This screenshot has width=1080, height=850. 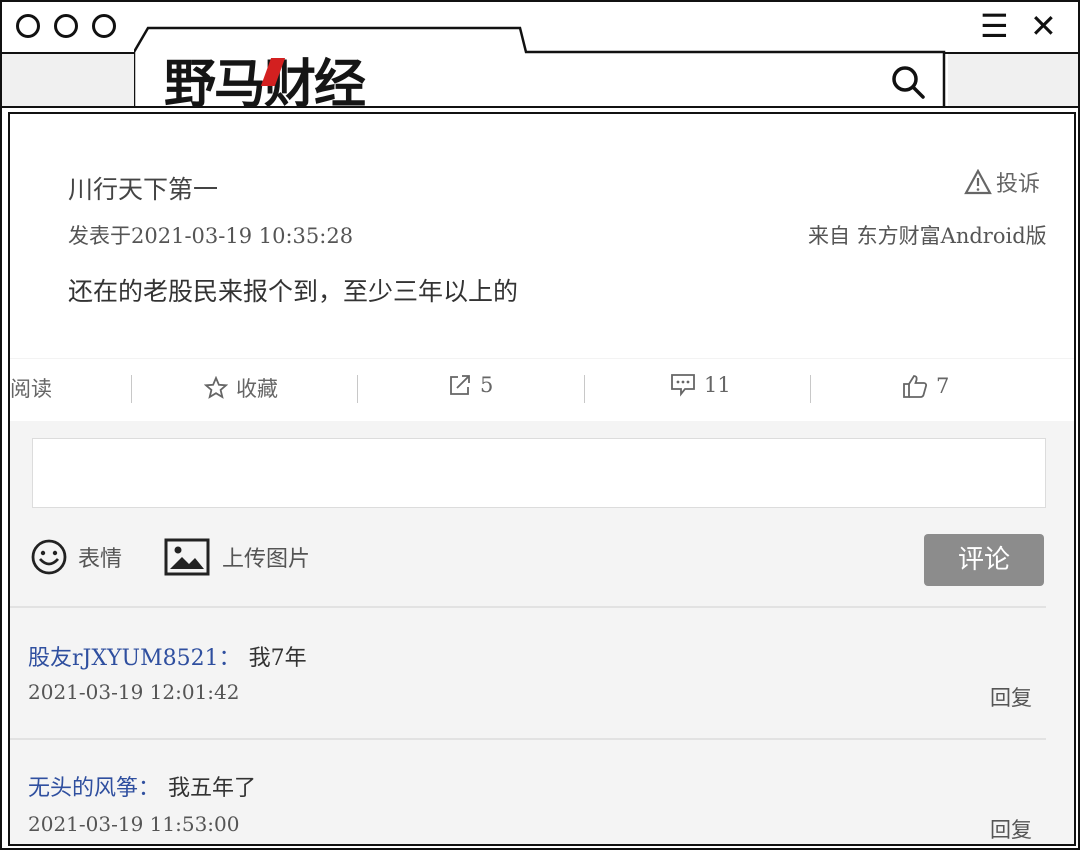 I want to click on comment-input, so click(x=539, y=473).